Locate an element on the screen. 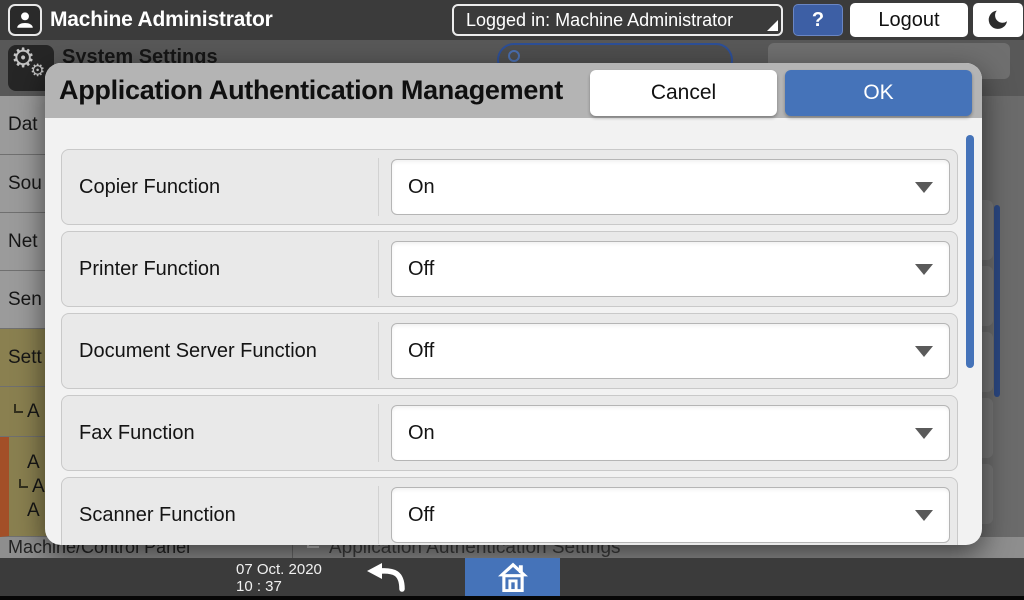 The width and height of the screenshot is (1024, 600). crescent-moon-icon is located at coordinates (997, 19).